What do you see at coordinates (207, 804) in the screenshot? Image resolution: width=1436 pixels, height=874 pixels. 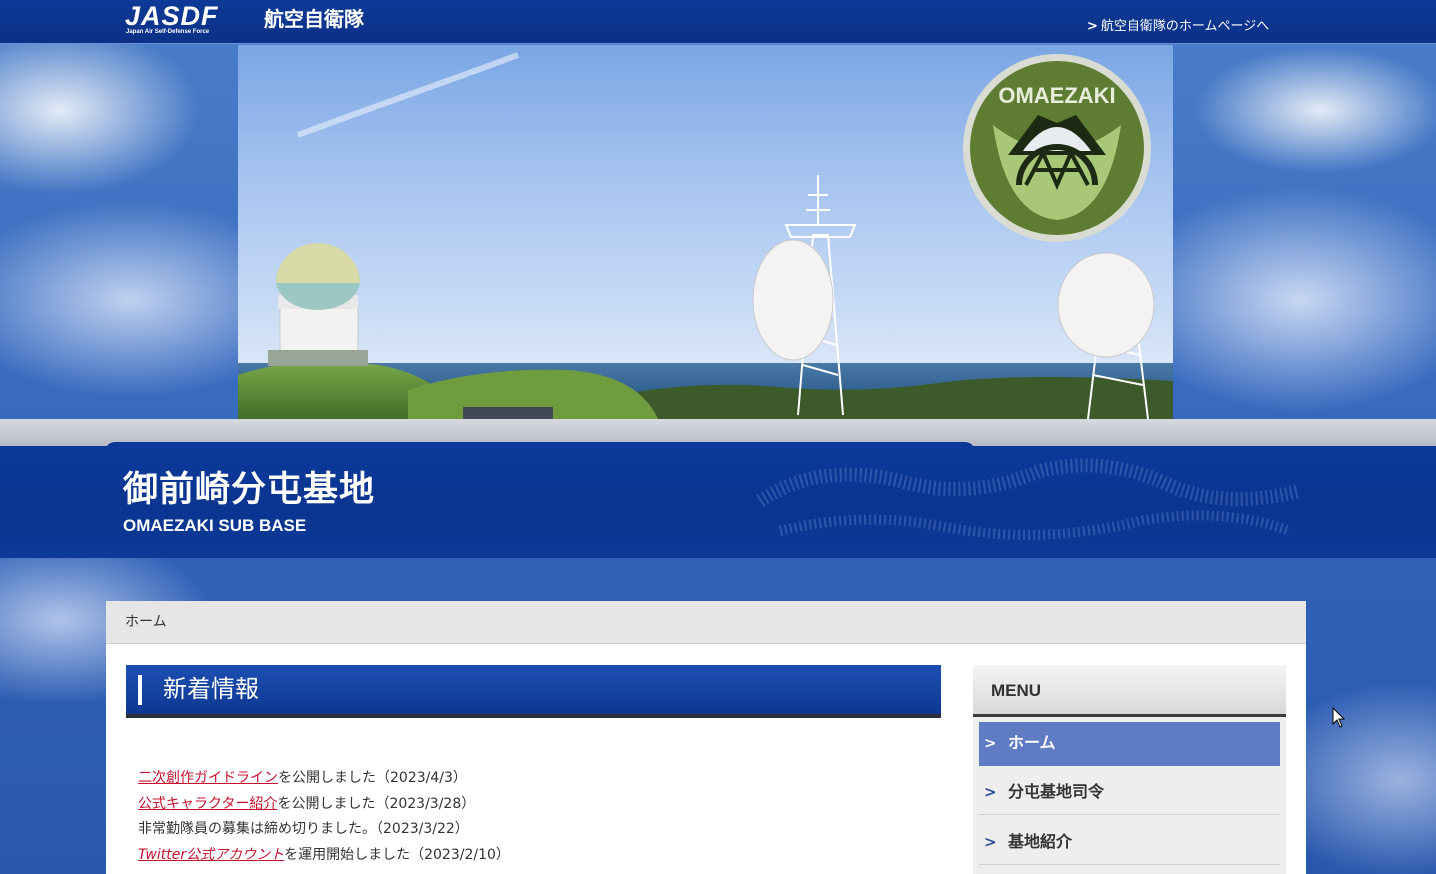 I see `news-item-link: 公式キャラクター紹介` at bounding box center [207, 804].